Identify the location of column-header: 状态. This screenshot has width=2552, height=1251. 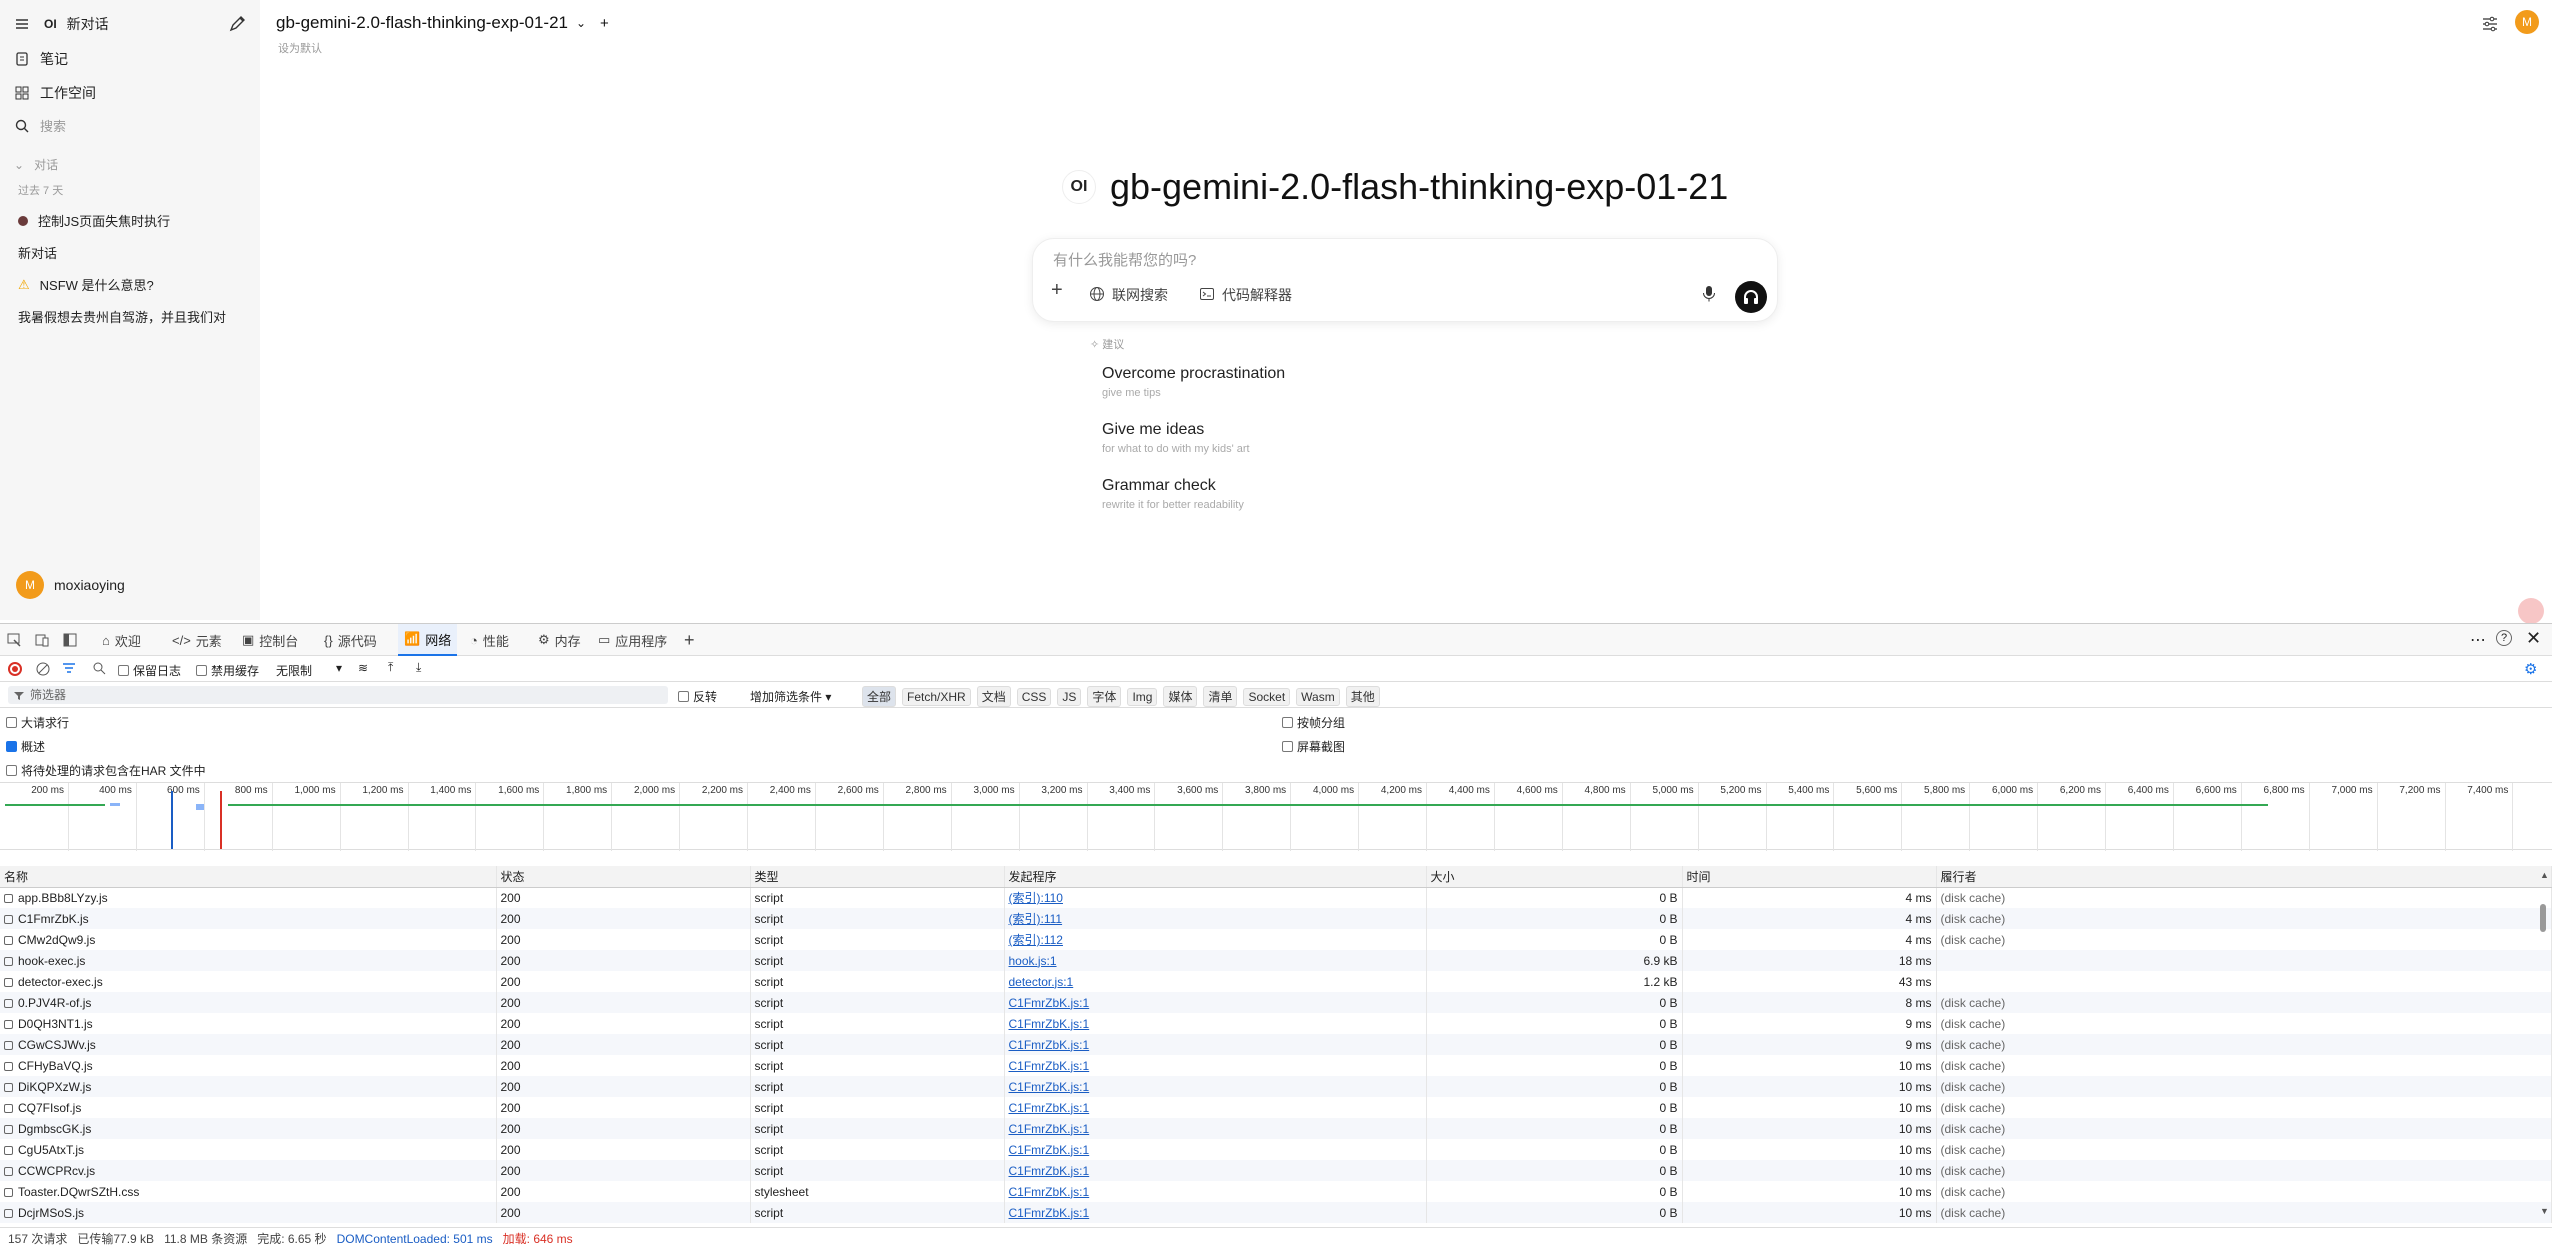
(623, 877).